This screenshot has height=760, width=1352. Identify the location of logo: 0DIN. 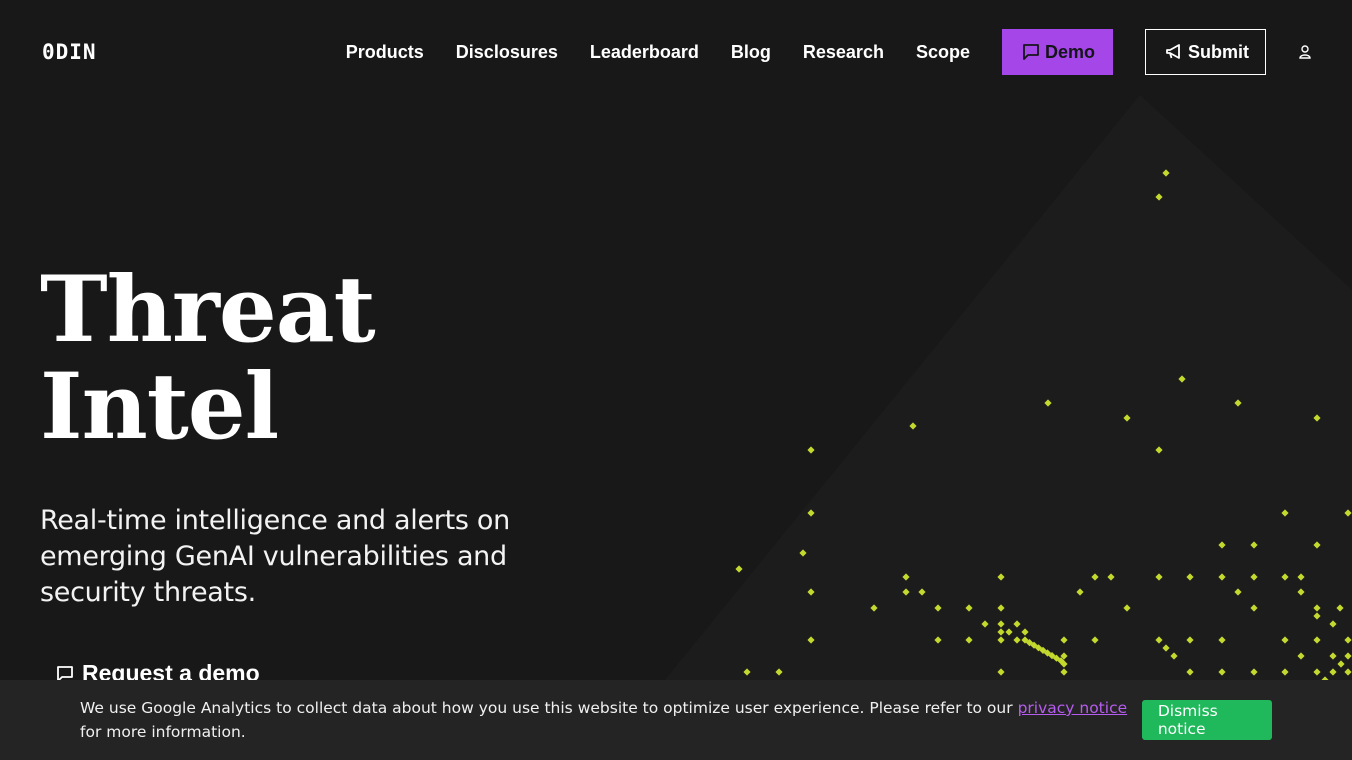
(69, 52).